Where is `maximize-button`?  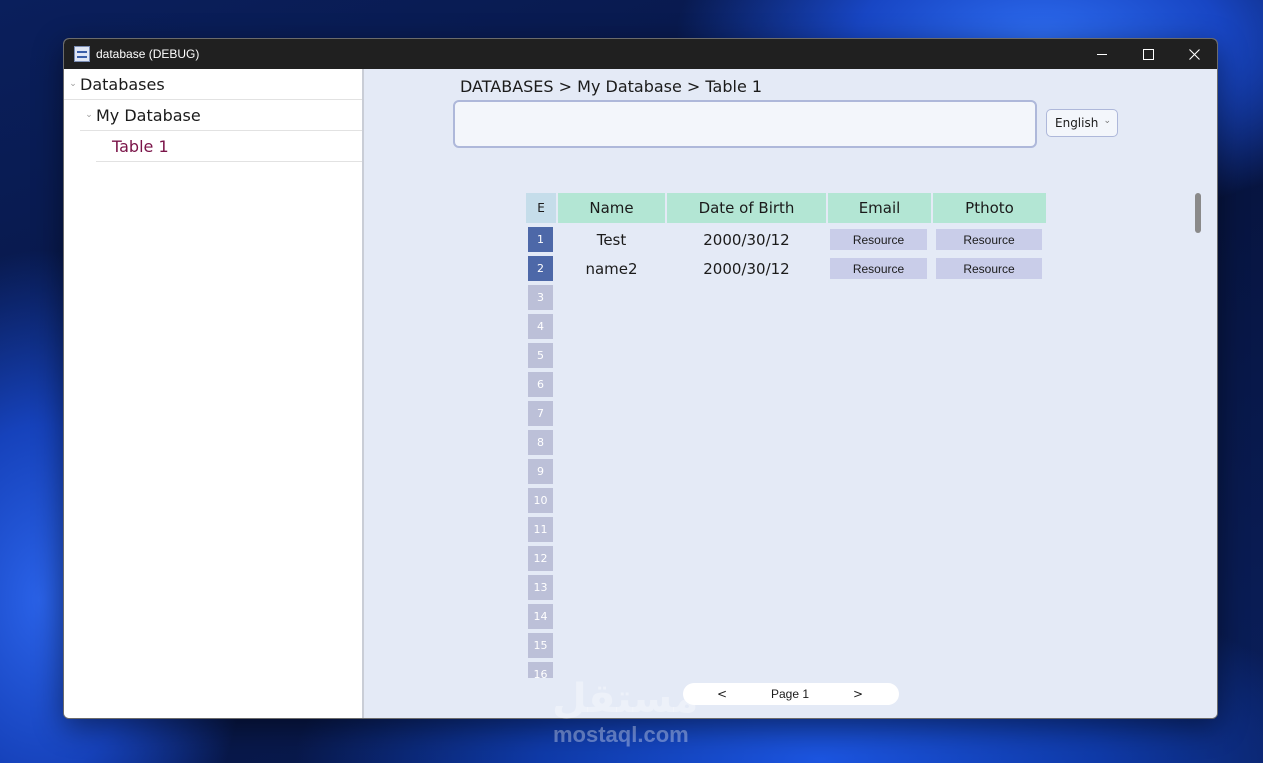
maximize-button is located at coordinates (1148, 54).